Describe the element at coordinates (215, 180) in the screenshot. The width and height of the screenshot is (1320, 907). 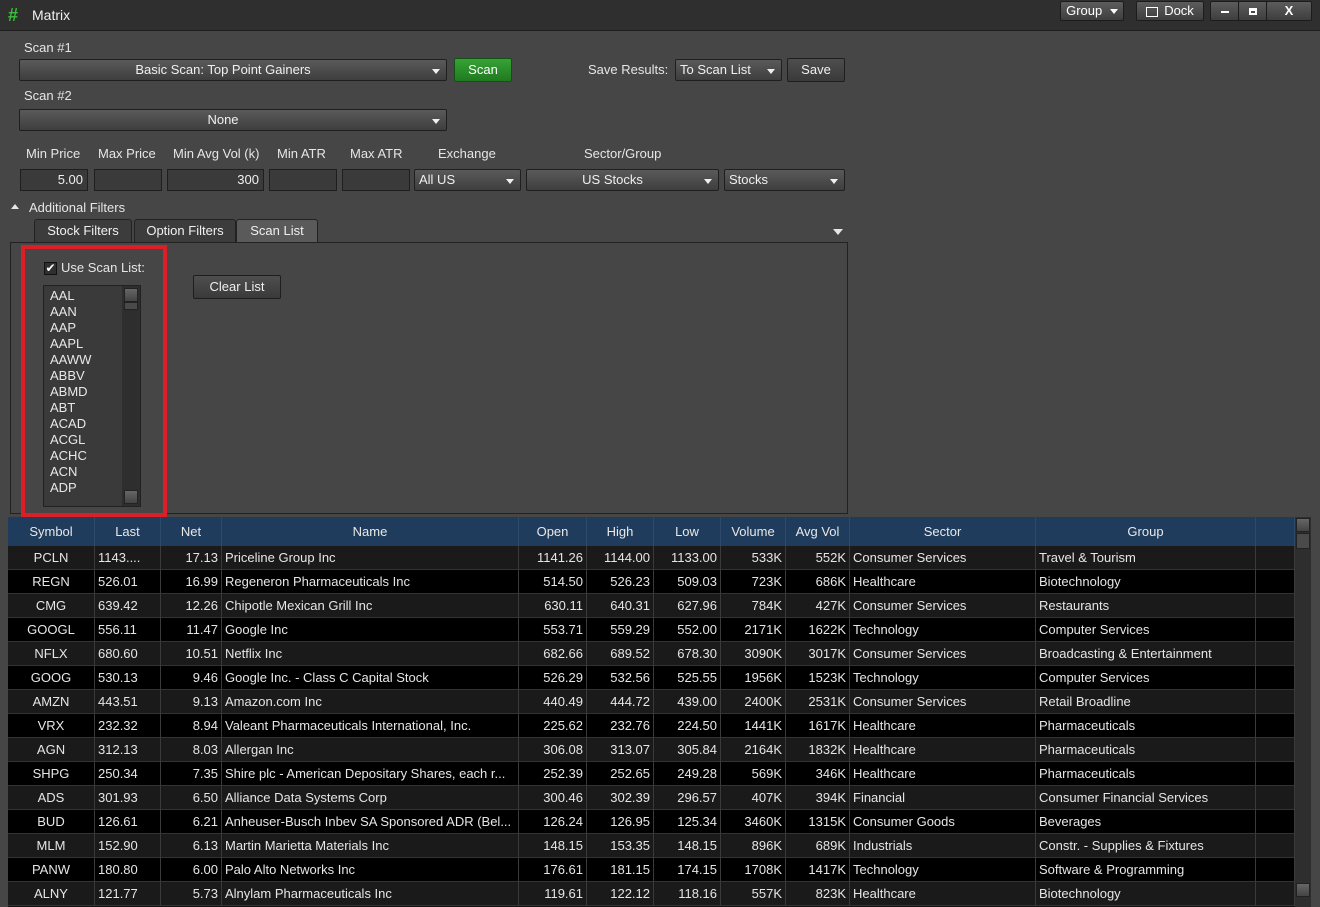
I see `min-avg-vol-input: 300` at that location.